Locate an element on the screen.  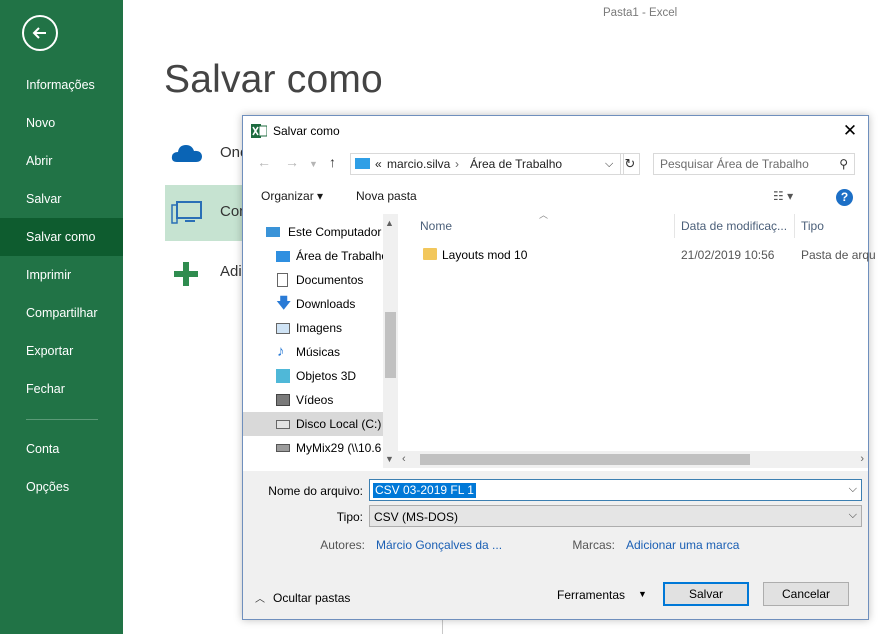
tree-scrollbar: ▲ ▼ is located at coordinates (390, 341).